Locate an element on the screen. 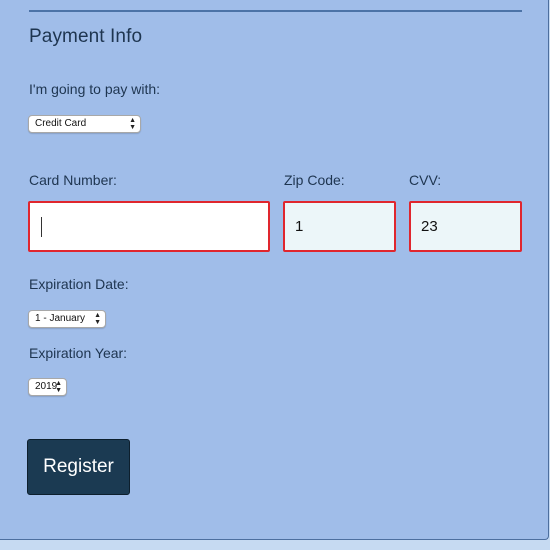  expiration-year-select: 2019 ▲ ▼ is located at coordinates (47, 387).